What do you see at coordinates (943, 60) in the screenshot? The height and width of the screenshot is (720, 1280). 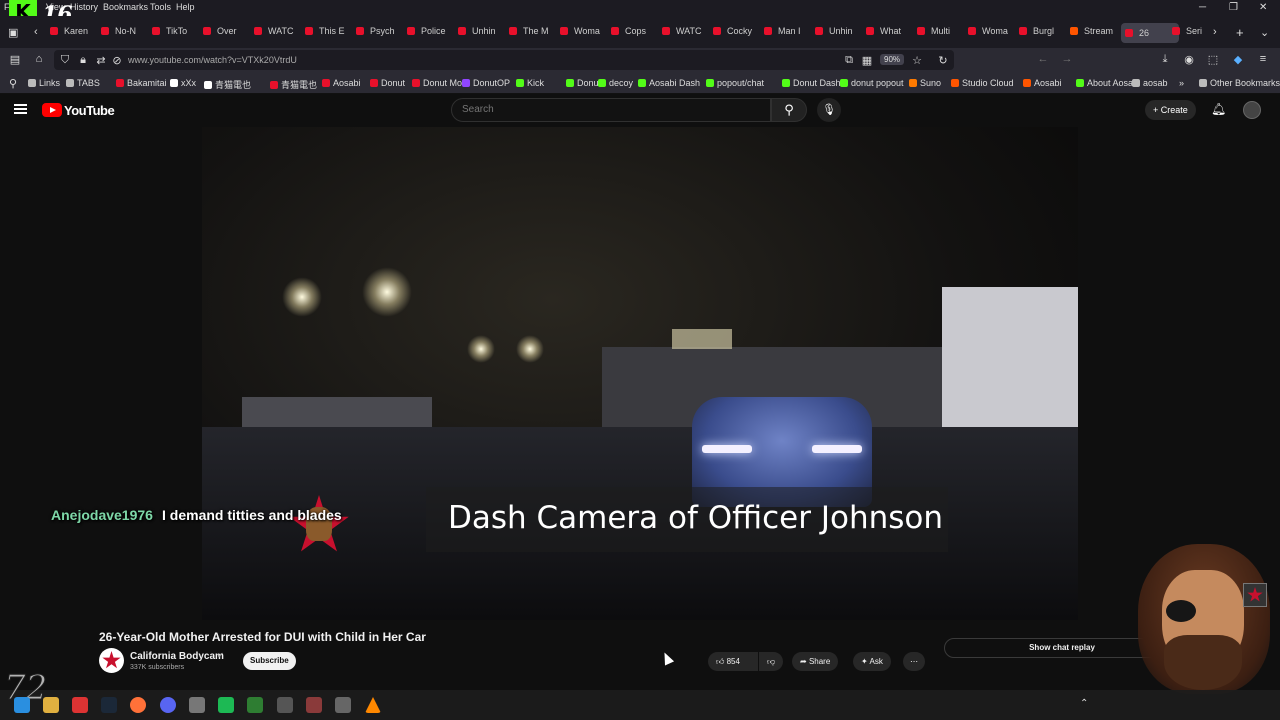 I see `reload-icon: ↻` at bounding box center [943, 60].